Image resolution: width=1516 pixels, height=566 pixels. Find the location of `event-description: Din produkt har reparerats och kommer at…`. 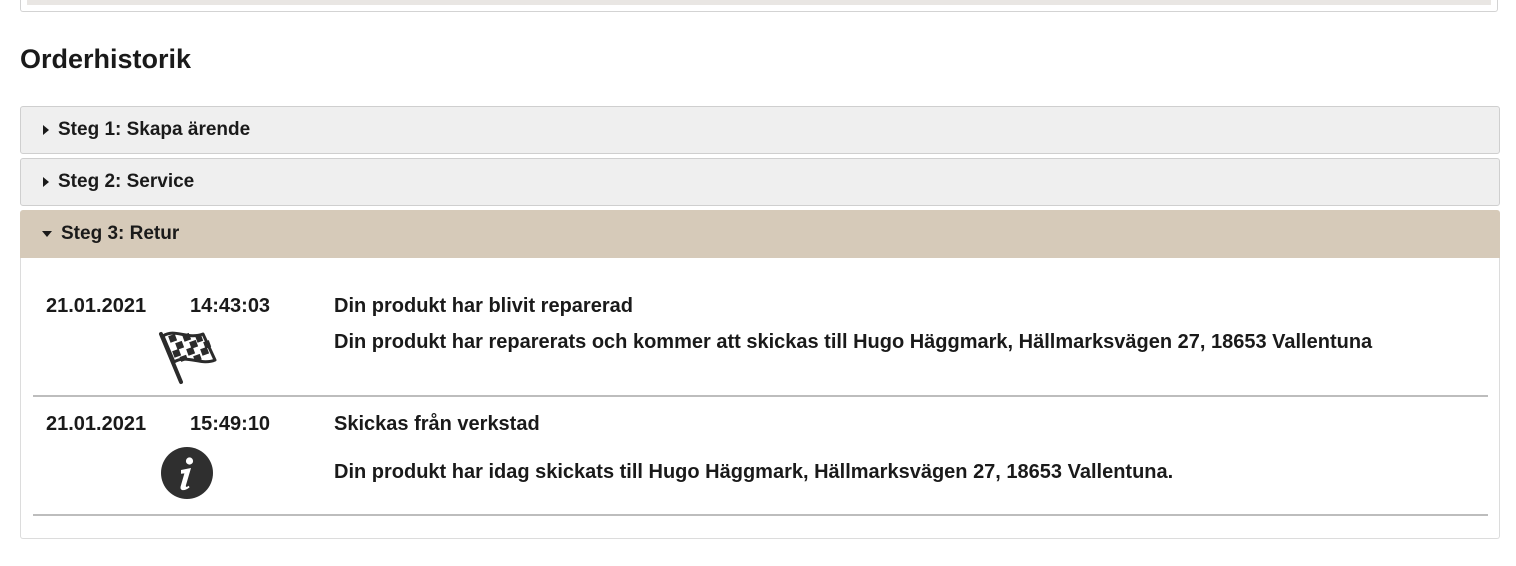

event-description: Din produkt har reparerats och kommer at… is located at coordinates (853, 342).